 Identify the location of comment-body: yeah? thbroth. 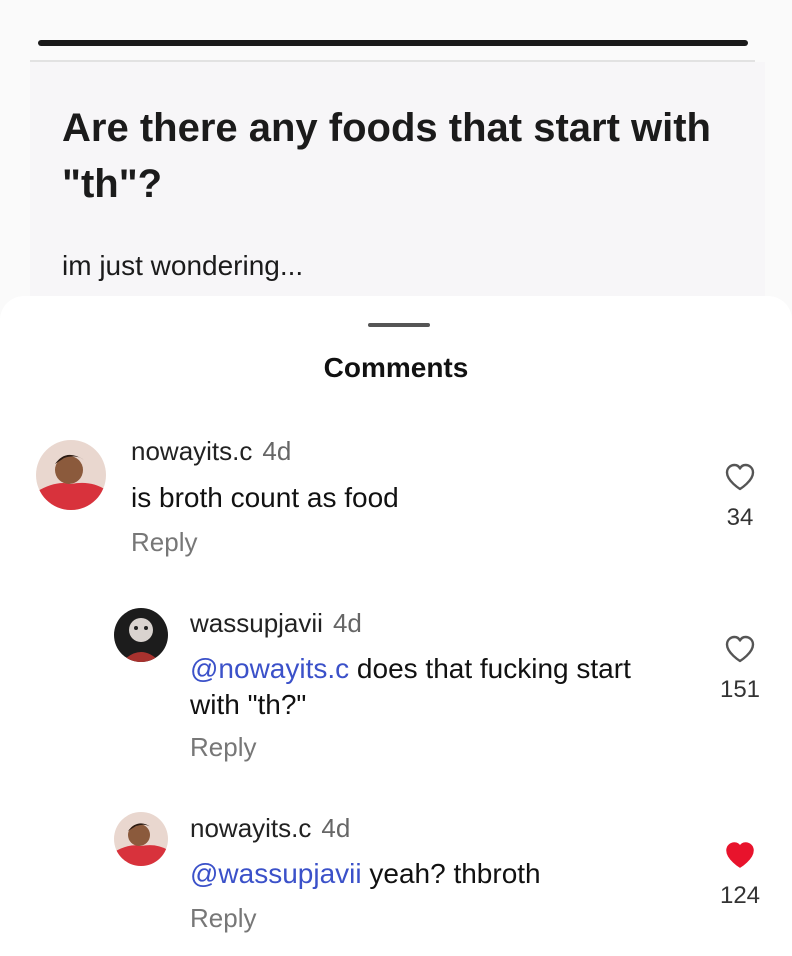
(451, 873).